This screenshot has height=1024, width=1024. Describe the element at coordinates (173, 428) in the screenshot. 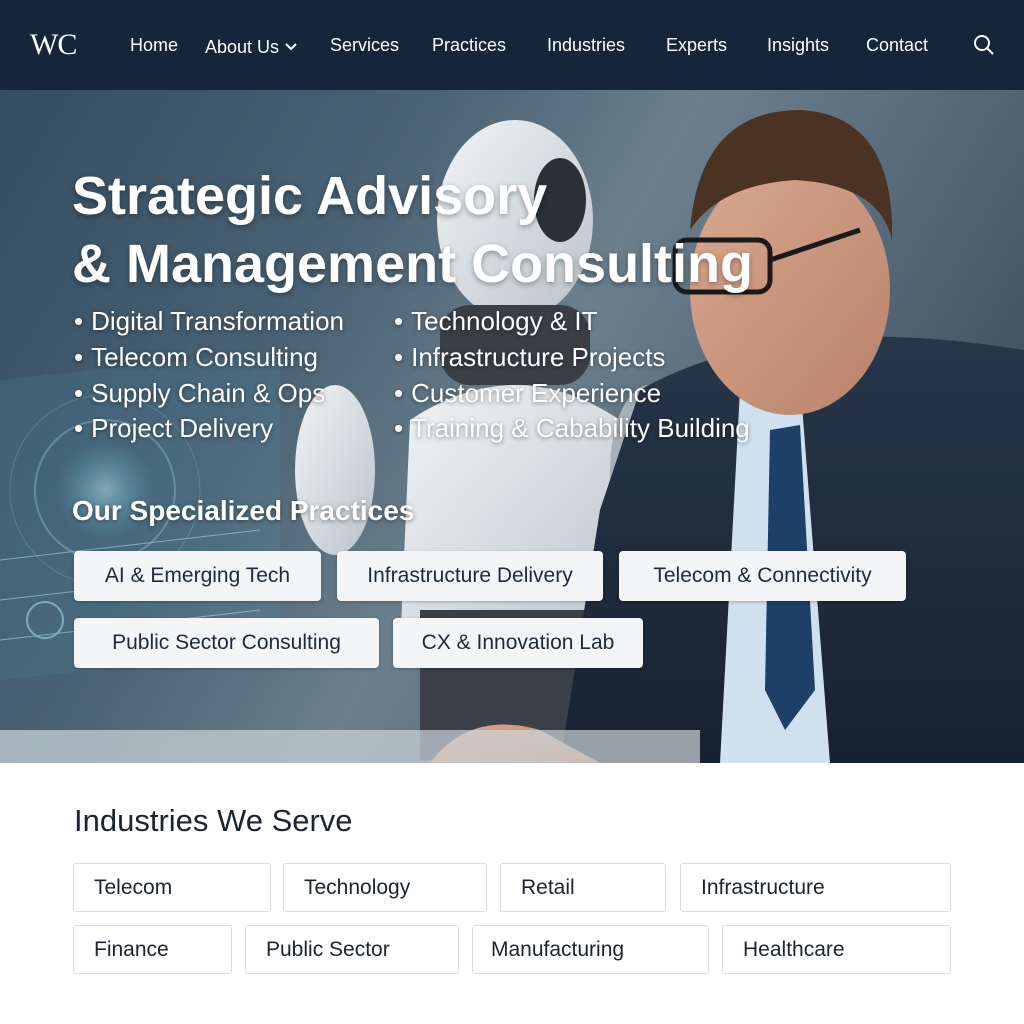

I see `service-bullet: Project Delivery` at that location.